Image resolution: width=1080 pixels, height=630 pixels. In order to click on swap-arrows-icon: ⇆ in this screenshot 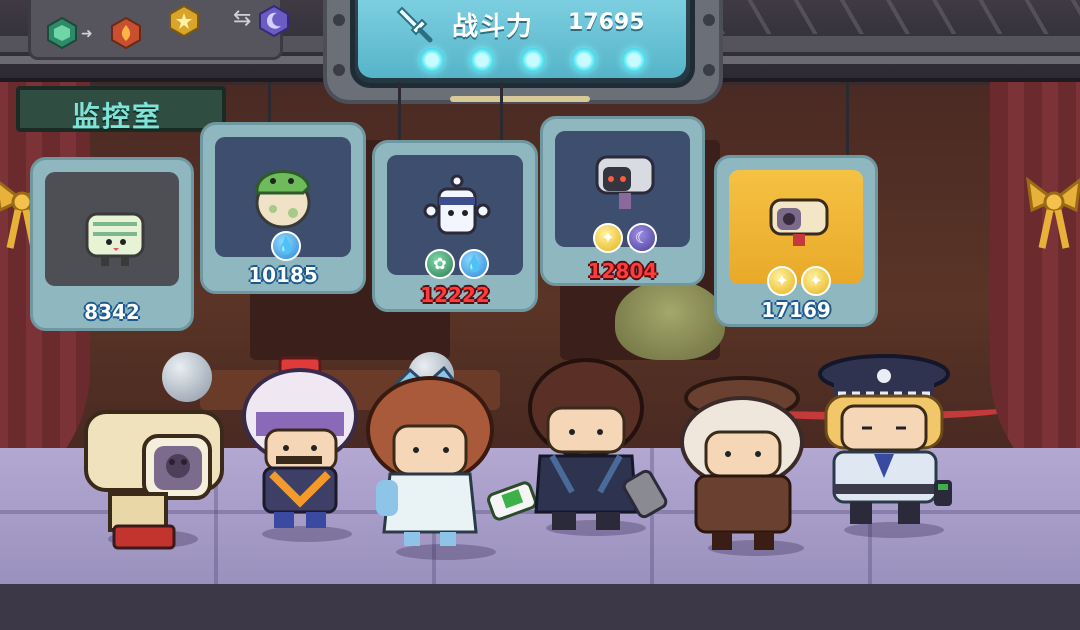, I will do `click(242, 18)`.